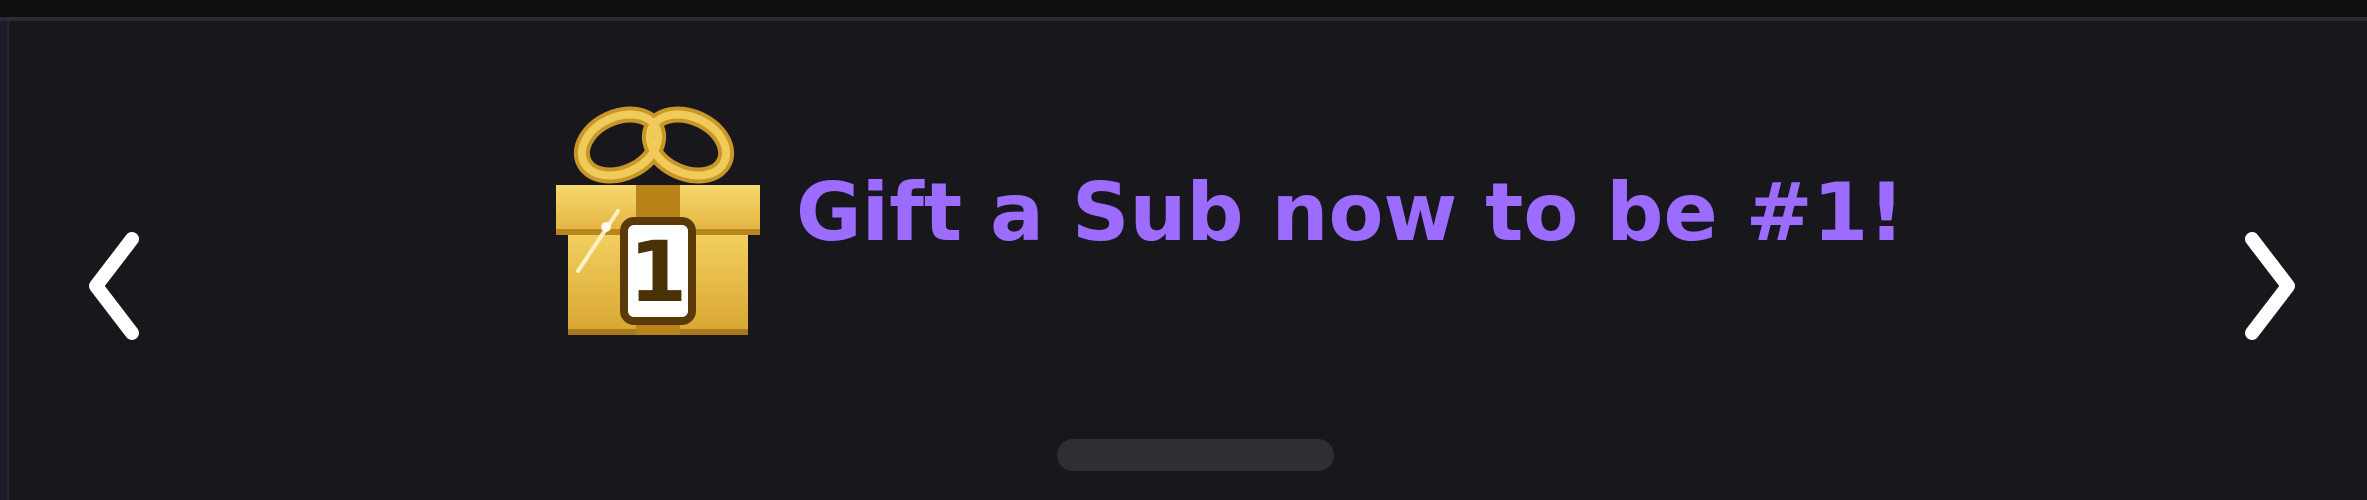  I want to click on gift-box-rank-1-icon: 1, so click(658, 221).